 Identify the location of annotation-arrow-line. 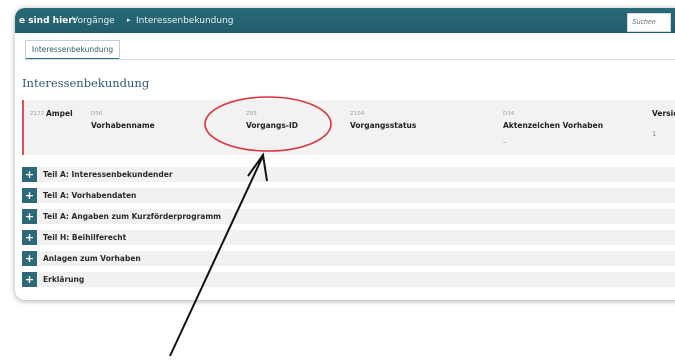
(216, 257).